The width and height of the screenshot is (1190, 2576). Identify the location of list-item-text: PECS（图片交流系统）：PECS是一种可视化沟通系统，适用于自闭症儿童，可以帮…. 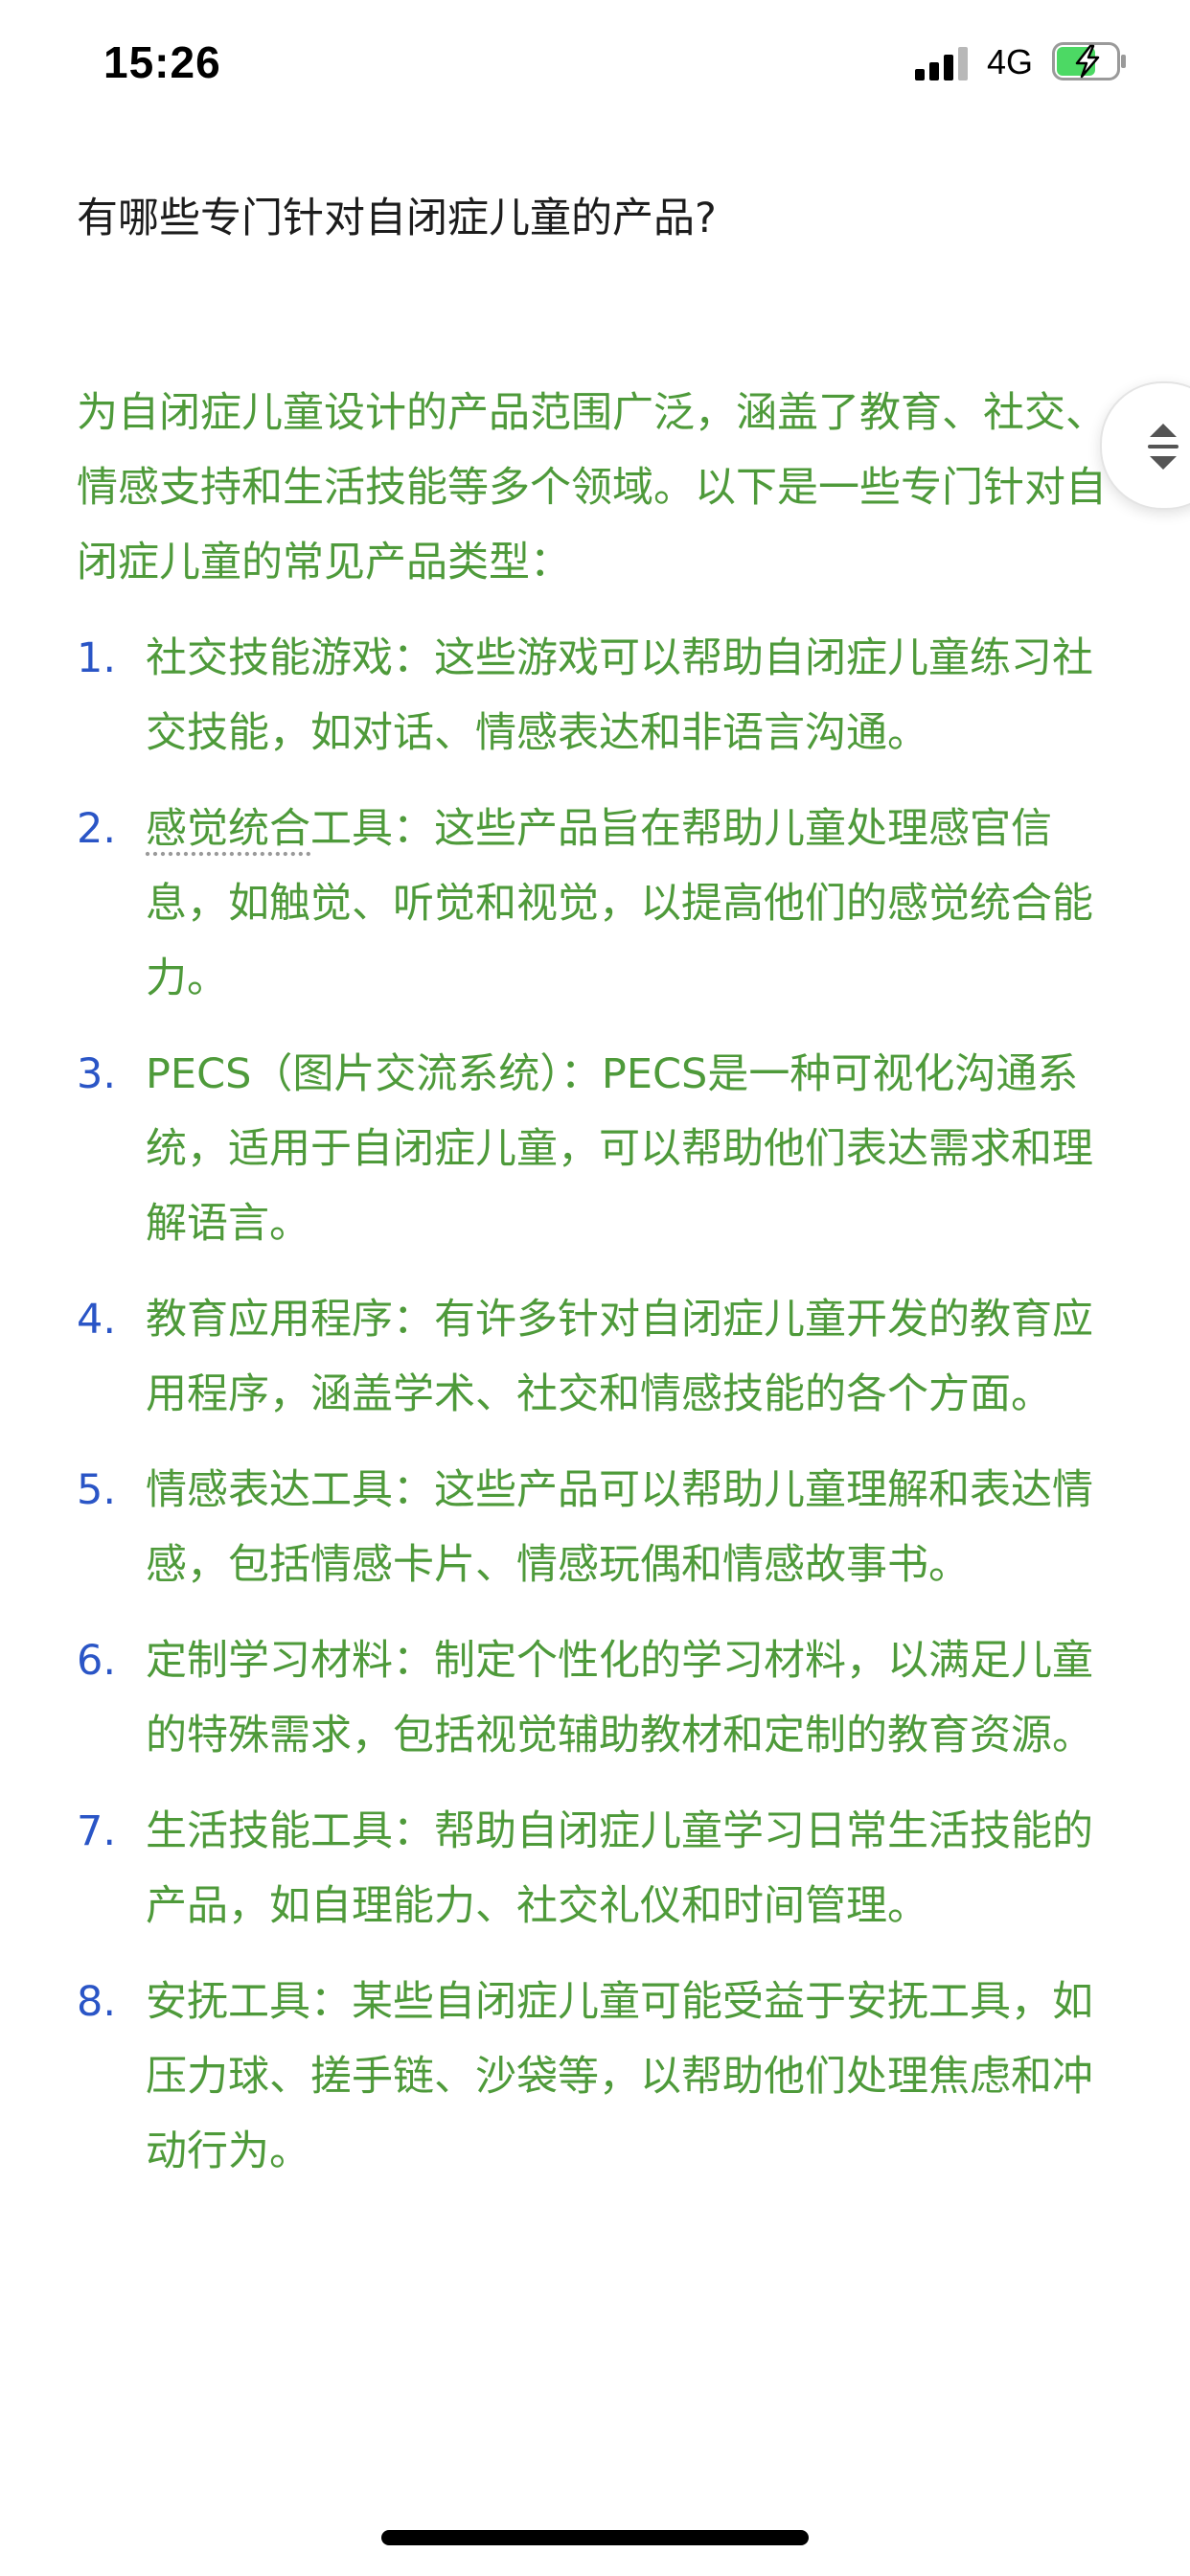
(620, 1149).